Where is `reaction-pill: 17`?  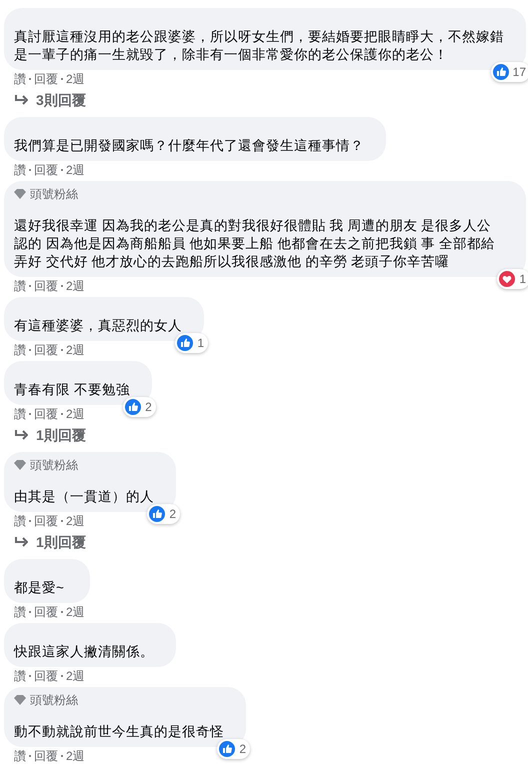
reaction-pill: 17 is located at coordinates (509, 72).